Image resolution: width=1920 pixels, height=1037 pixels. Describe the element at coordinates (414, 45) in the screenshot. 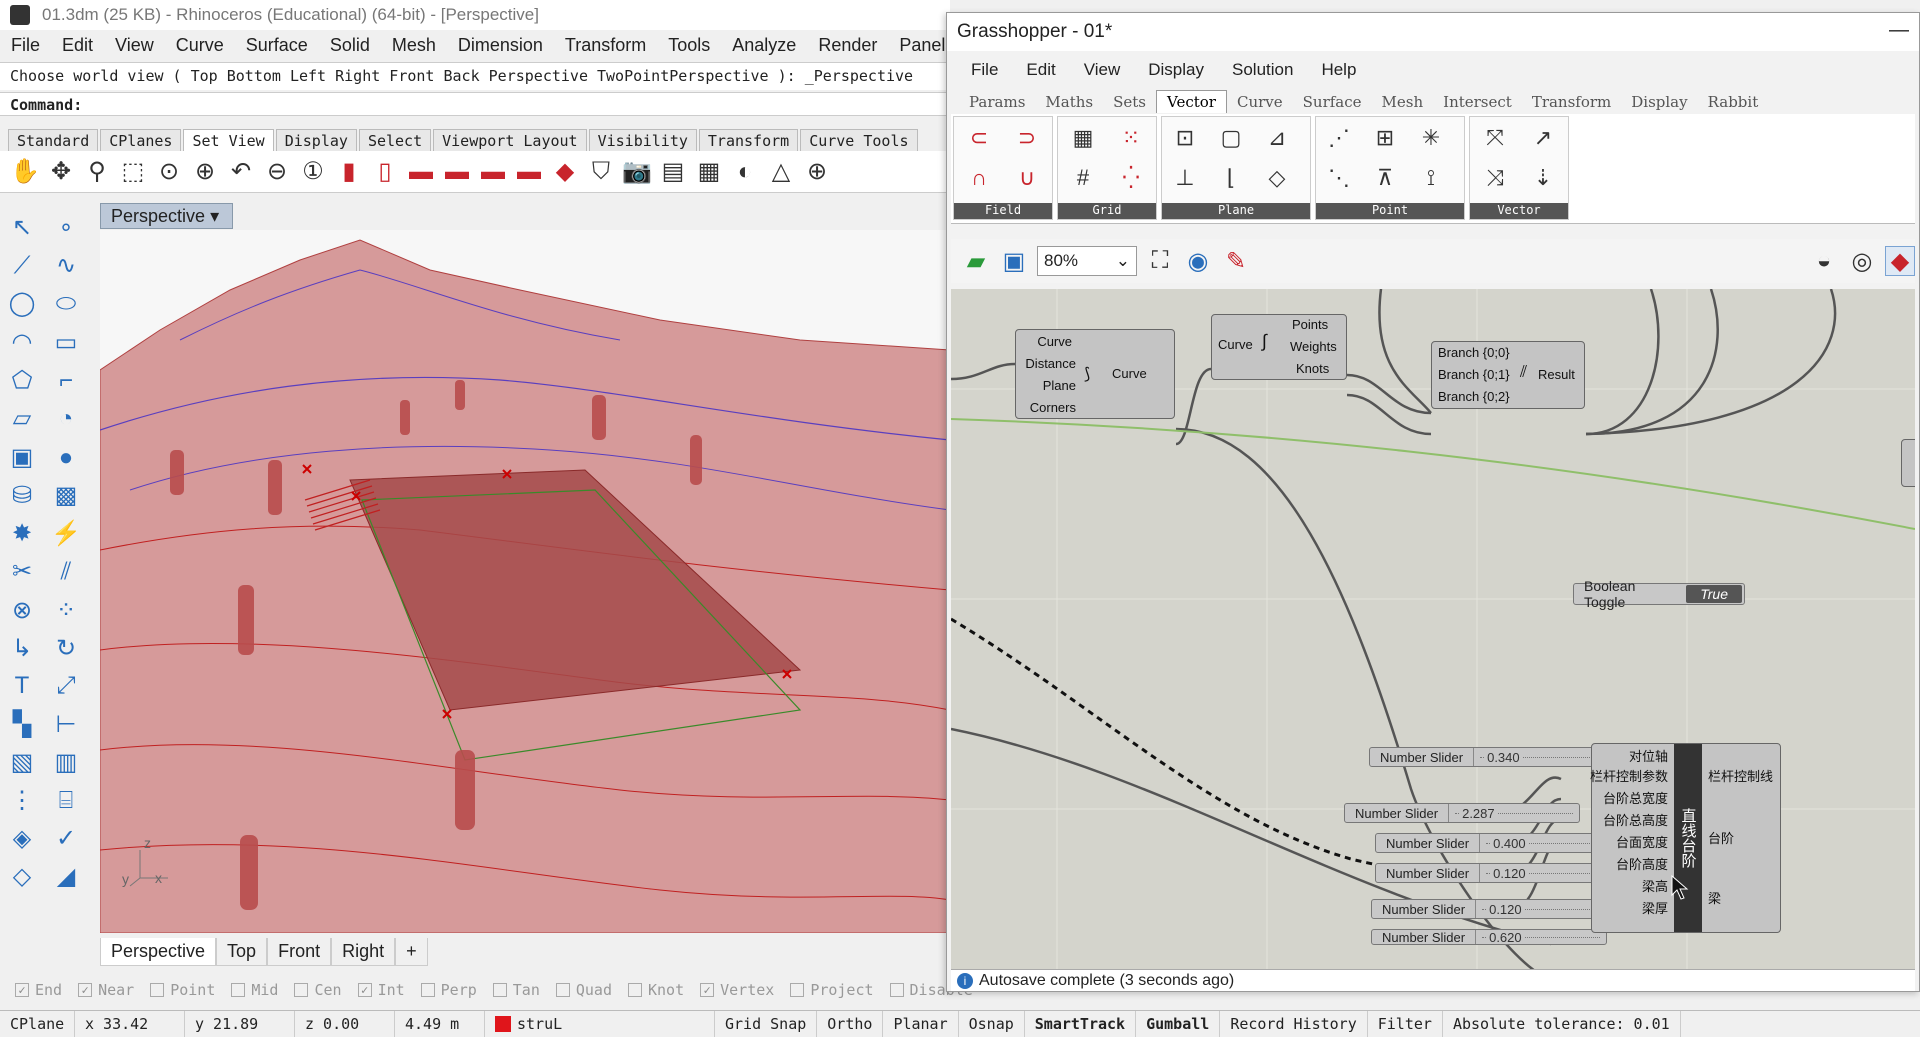

I see `menu-mesh: Mesh` at that location.